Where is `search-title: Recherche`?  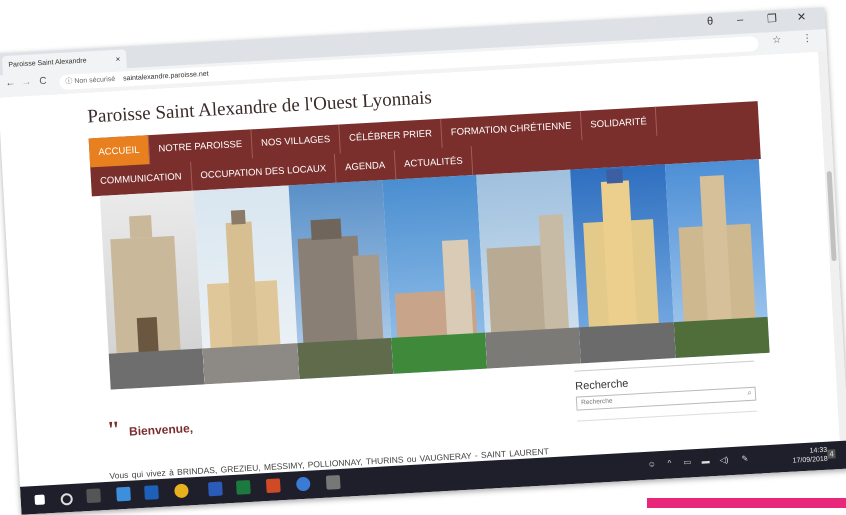
search-title: Recherche is located at coordinates (601, 385).